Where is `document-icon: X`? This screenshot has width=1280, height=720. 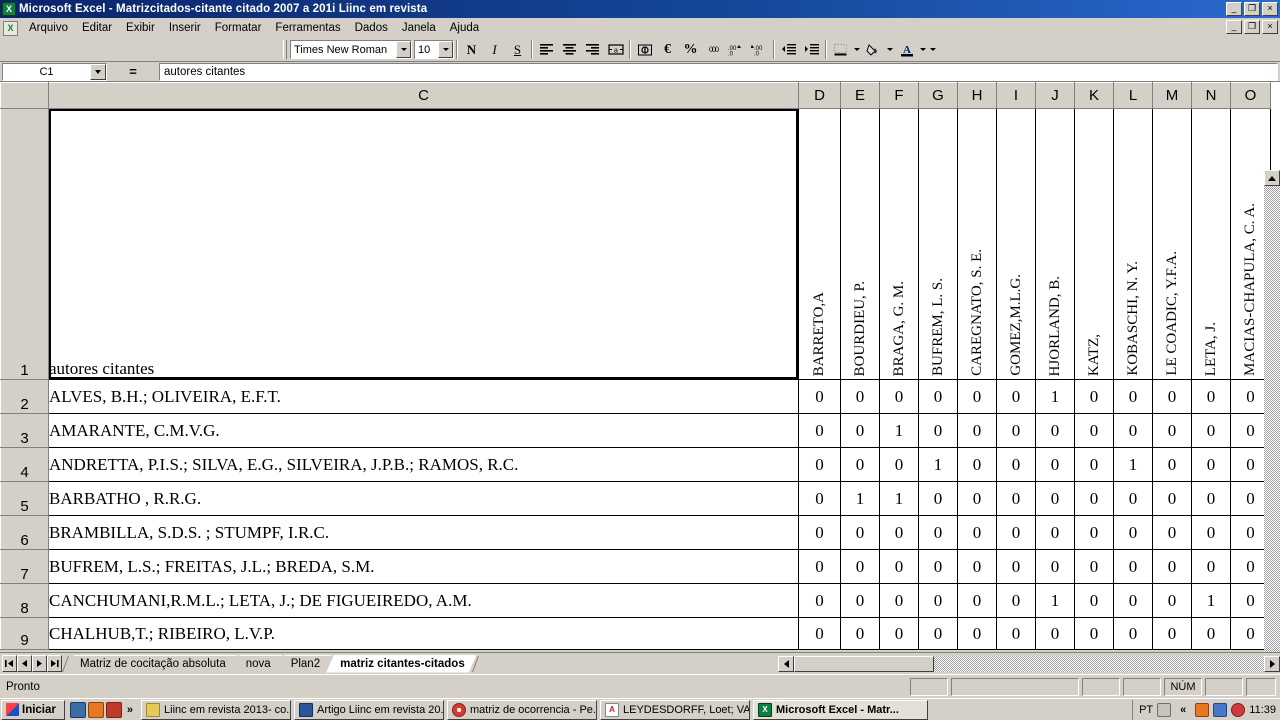 document-icon: X is located at coordinates (10, 28).